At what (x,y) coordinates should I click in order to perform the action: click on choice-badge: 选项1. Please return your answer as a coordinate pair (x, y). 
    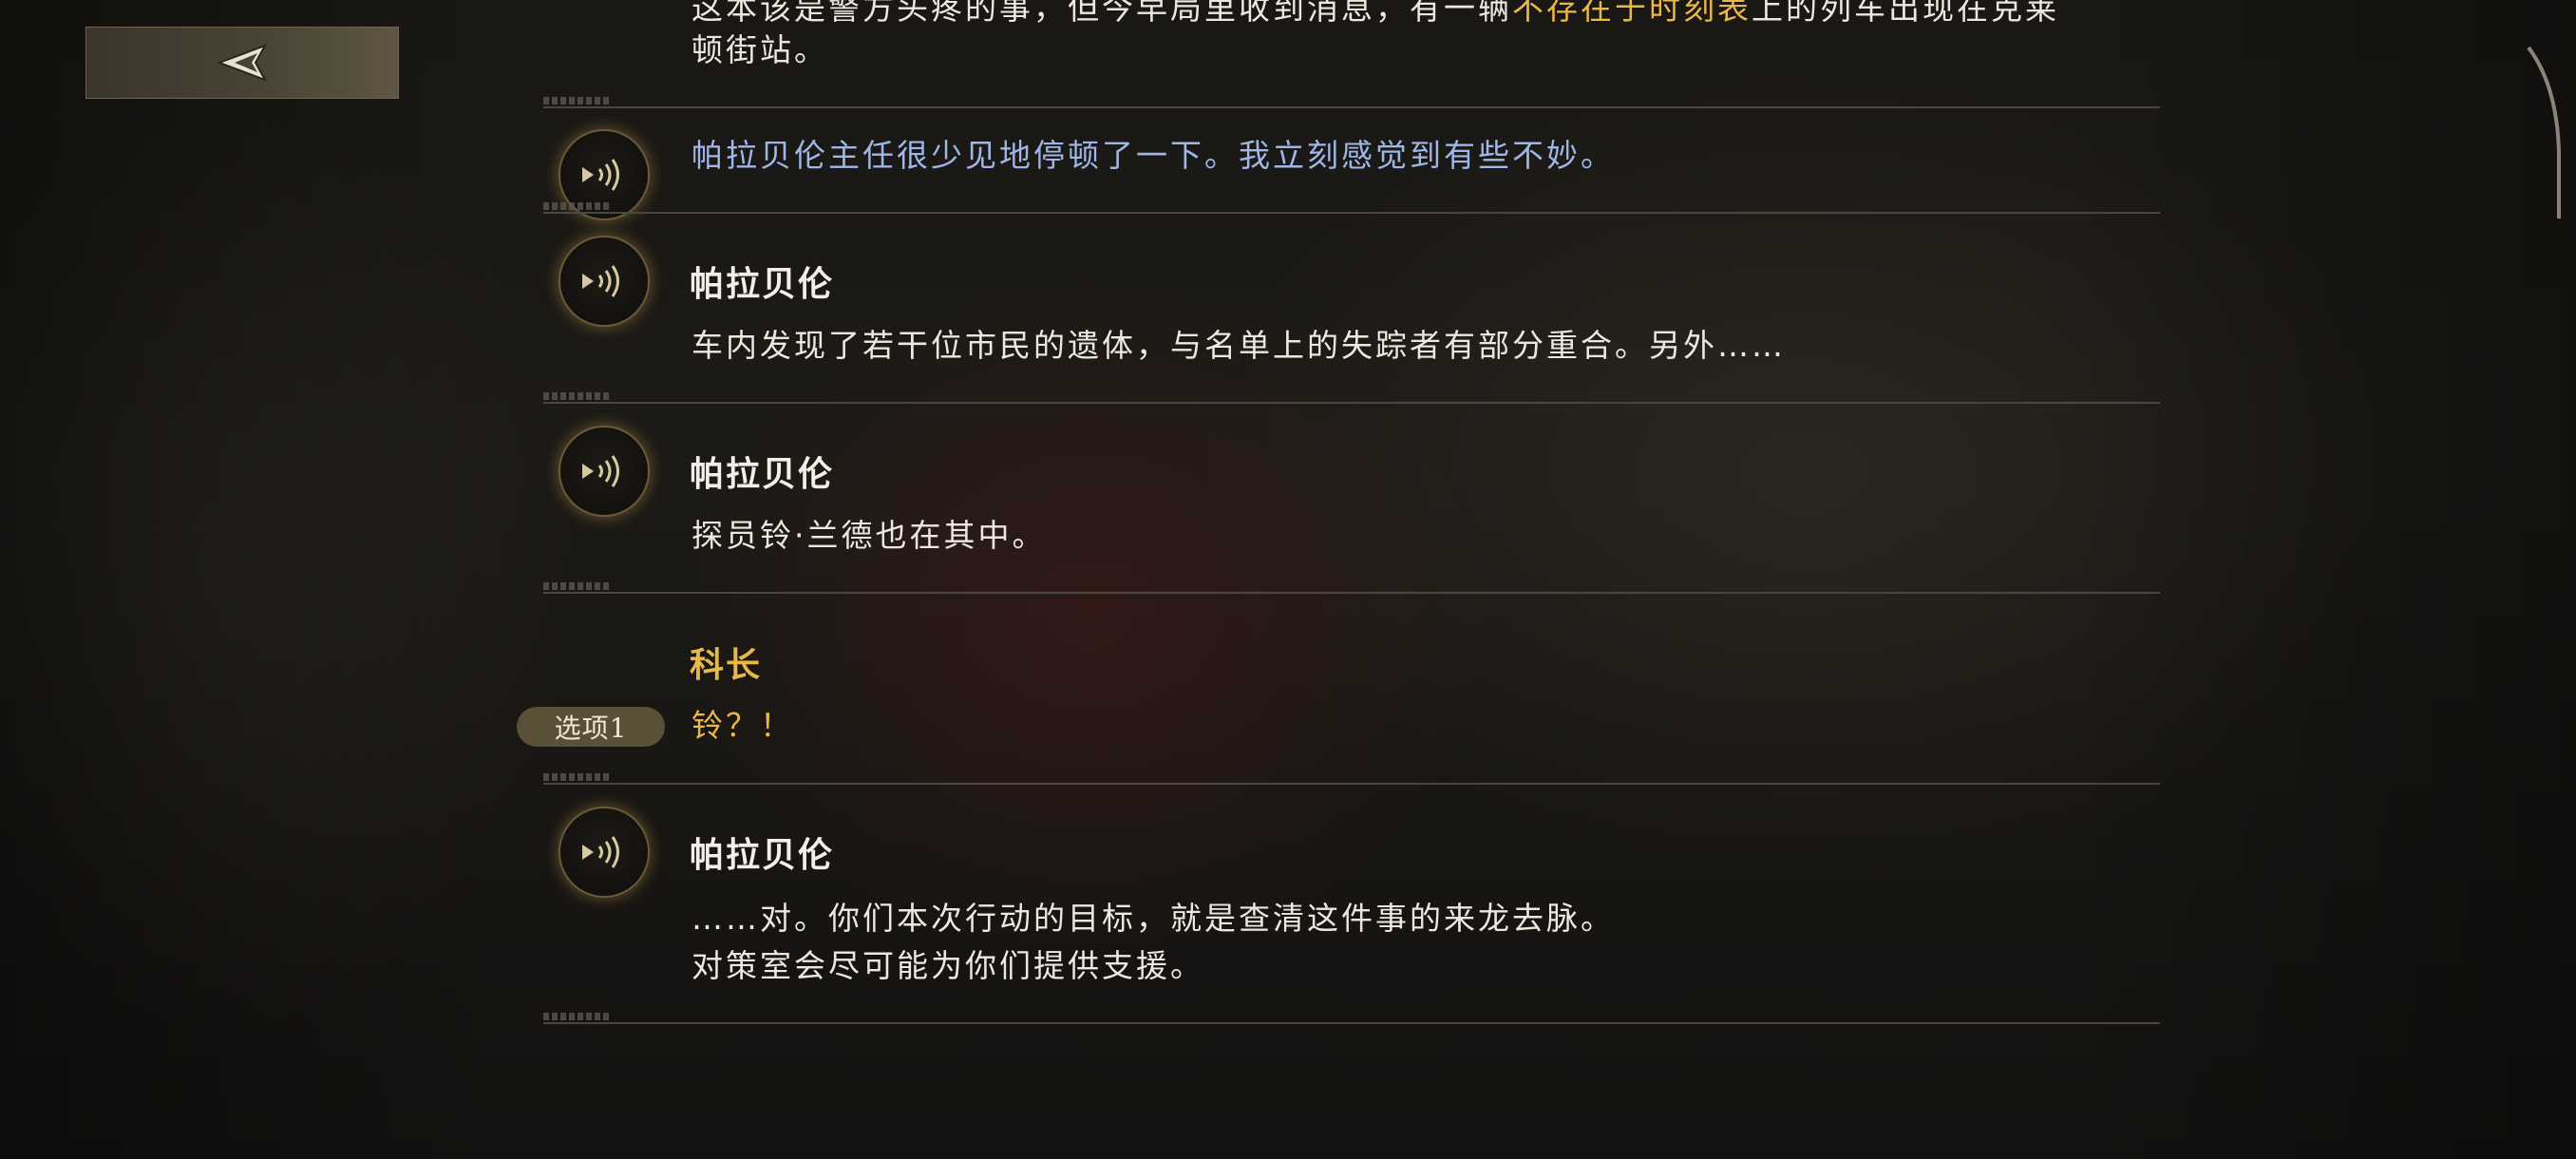
    Looking at the image, I should click on (591, 727).